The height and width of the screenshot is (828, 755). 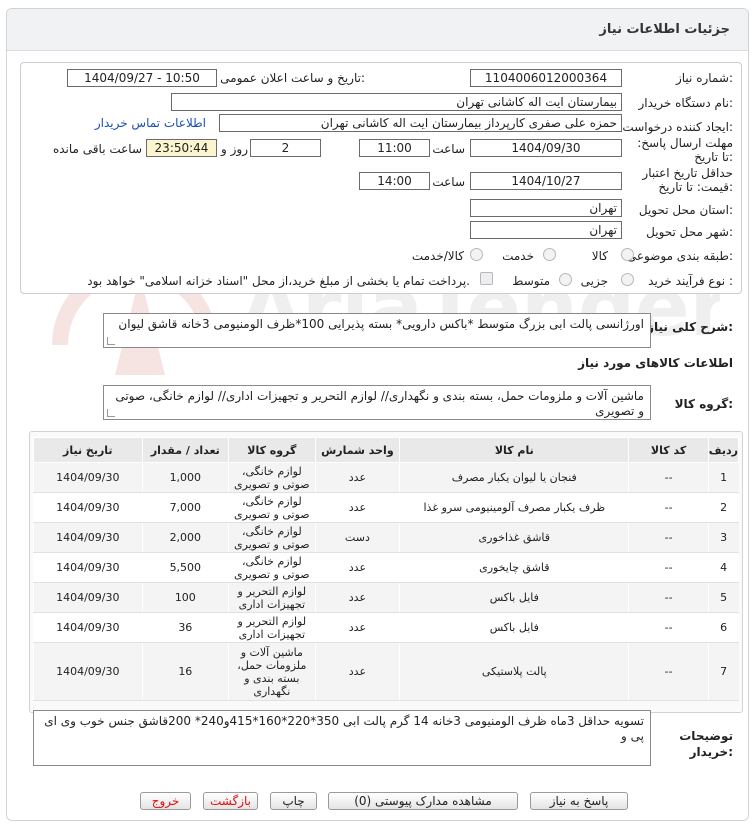 I want to click on col-header-qty: تعداد / مقدار, so click(x=185, y=450).